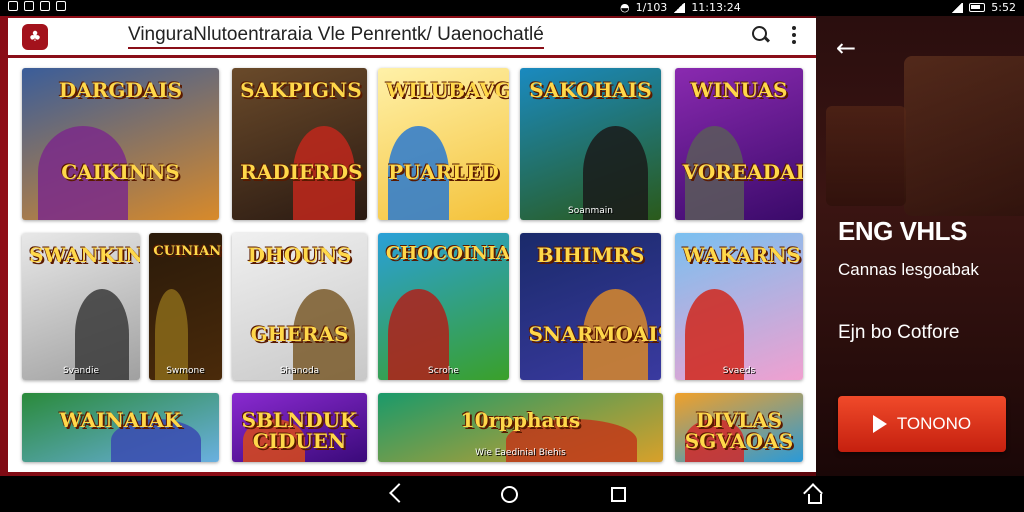  Describe the element at coordinates (934, 423) in the screenshot. I see `play-button-label: TONONO` at that location.